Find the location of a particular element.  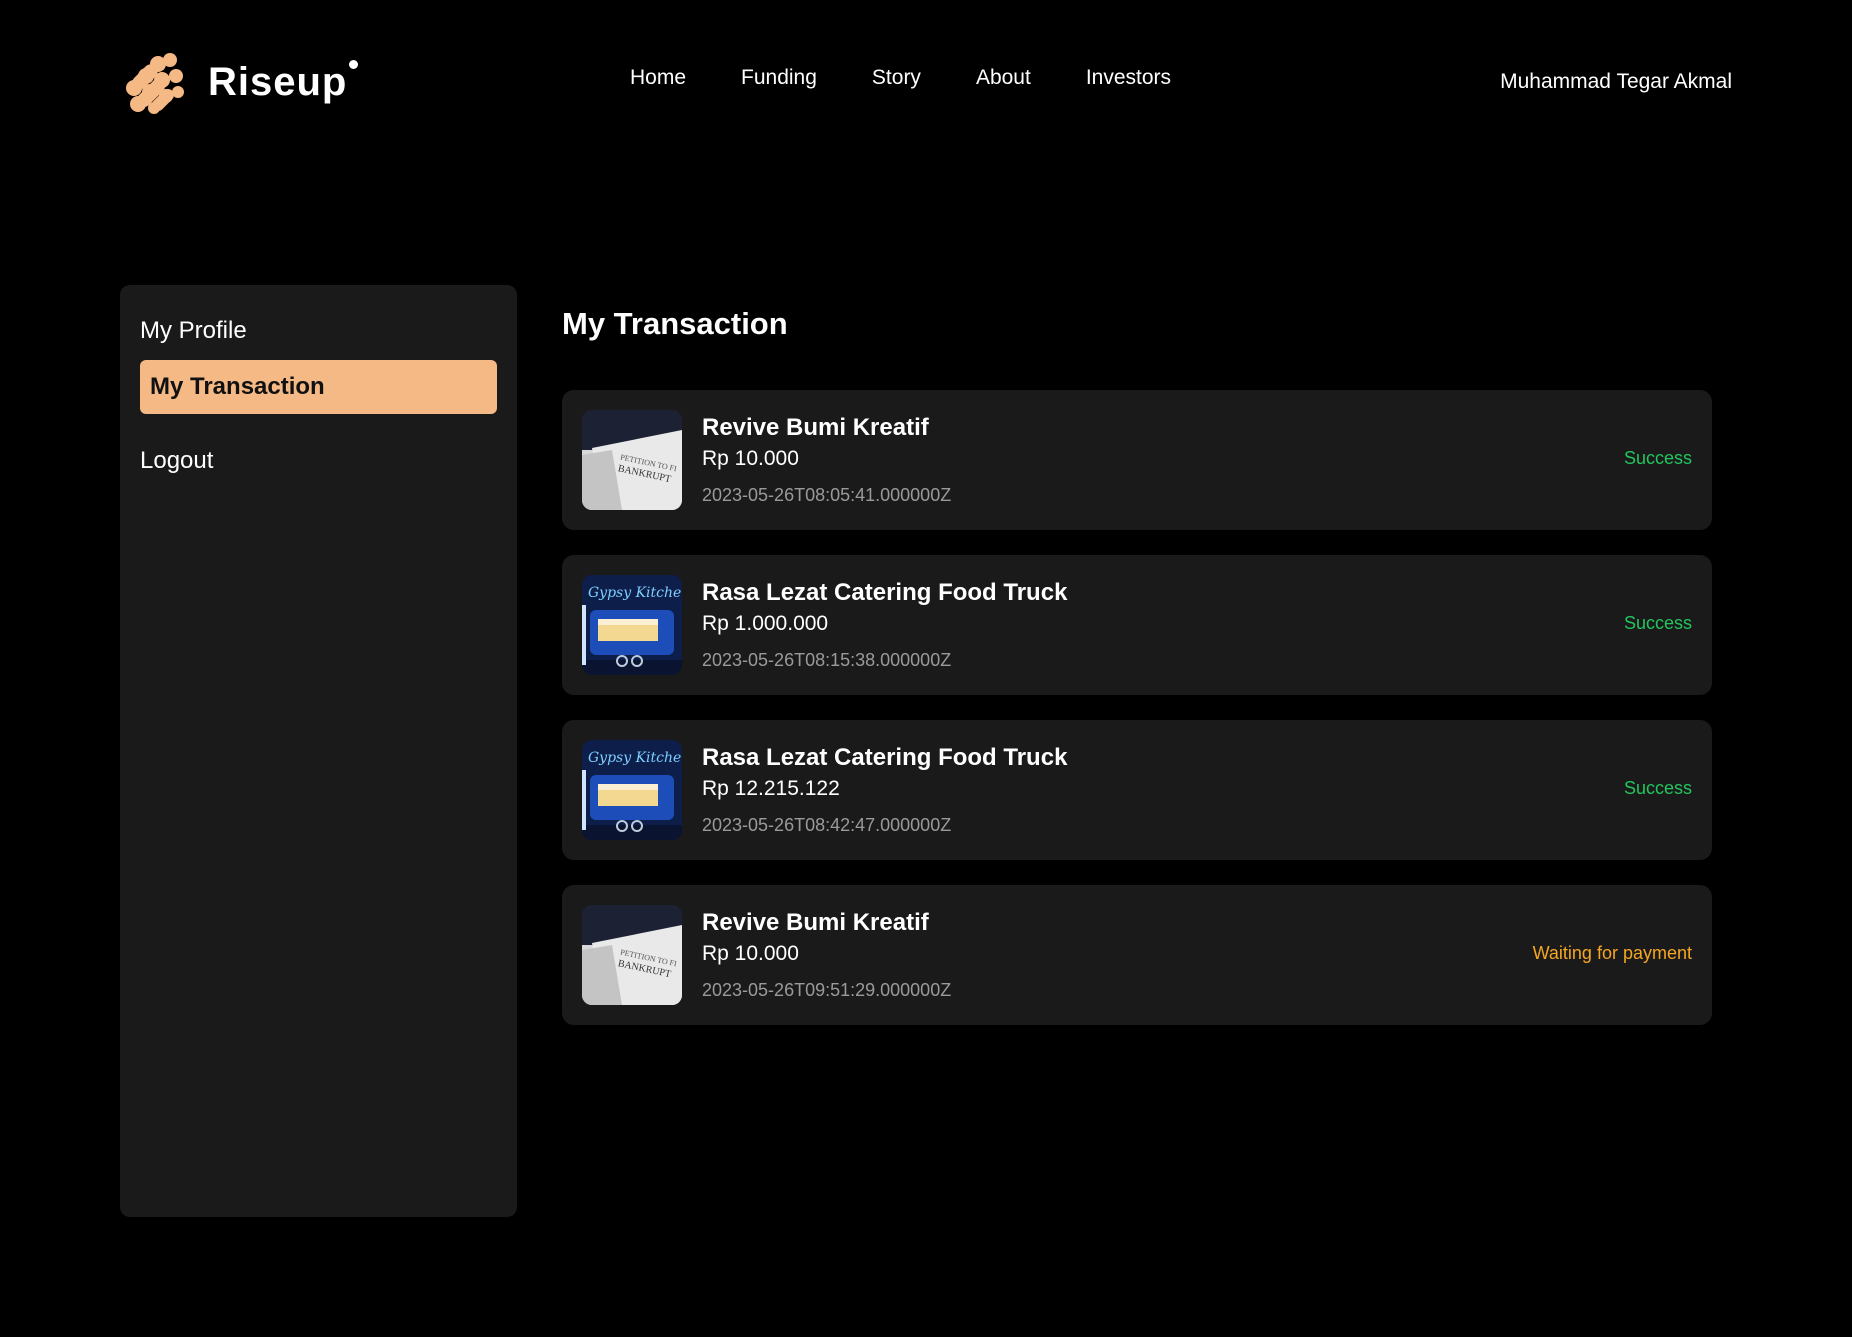

page-title: My Transaction is located at coordinates (675, 323).